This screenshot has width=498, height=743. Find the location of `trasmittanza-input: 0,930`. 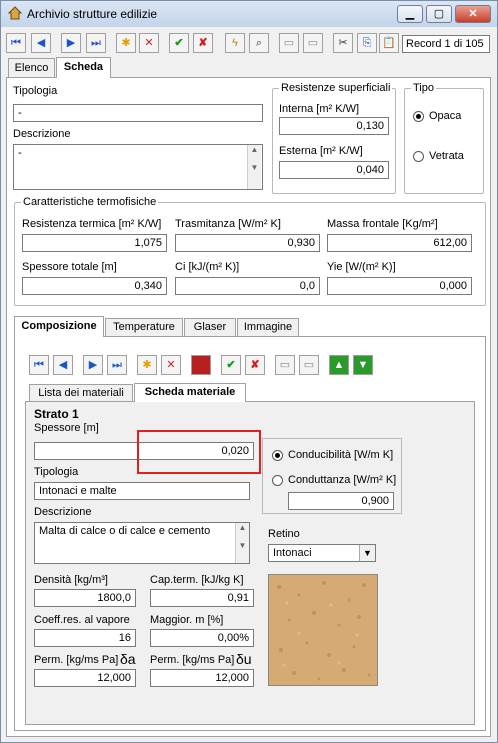

trasmittanza-input: 0,930 is located at coordinates (247, 243).